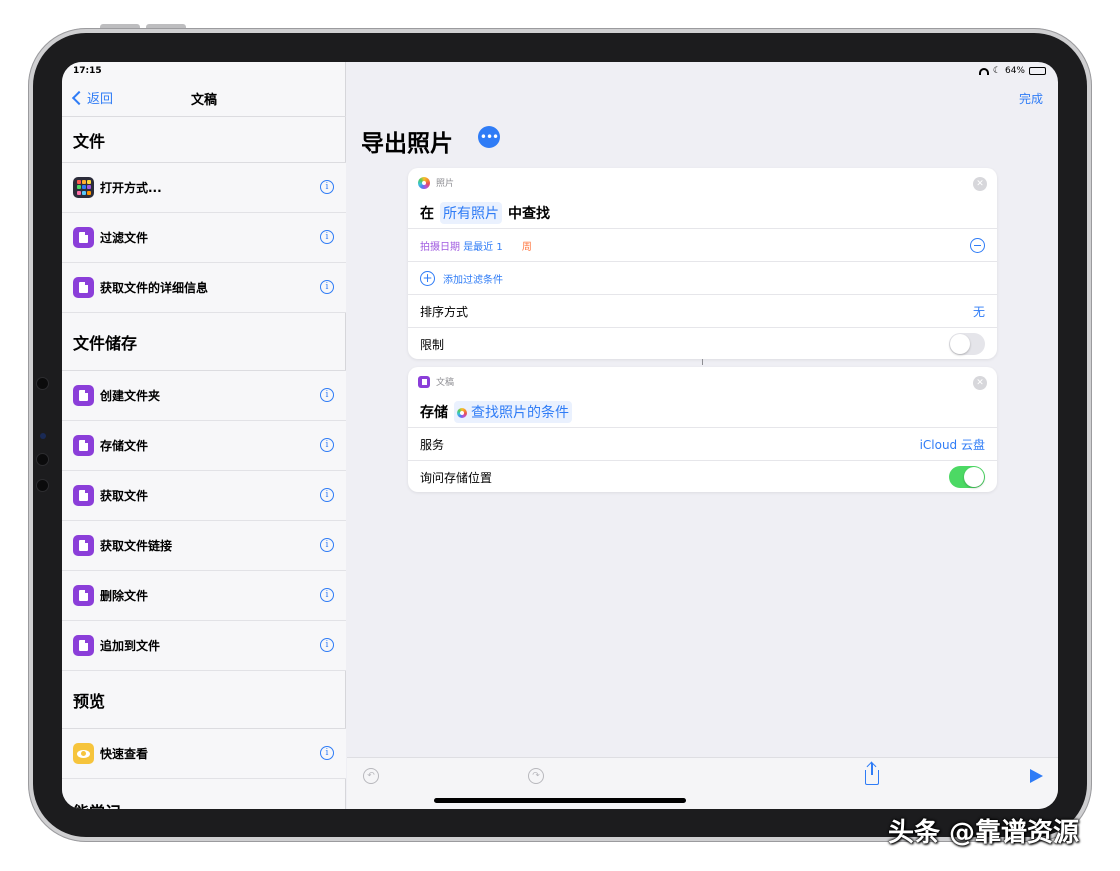  Describe the element at coordinates (489, 137) in the screenshot. I see `more-options-button: •••` at that location.